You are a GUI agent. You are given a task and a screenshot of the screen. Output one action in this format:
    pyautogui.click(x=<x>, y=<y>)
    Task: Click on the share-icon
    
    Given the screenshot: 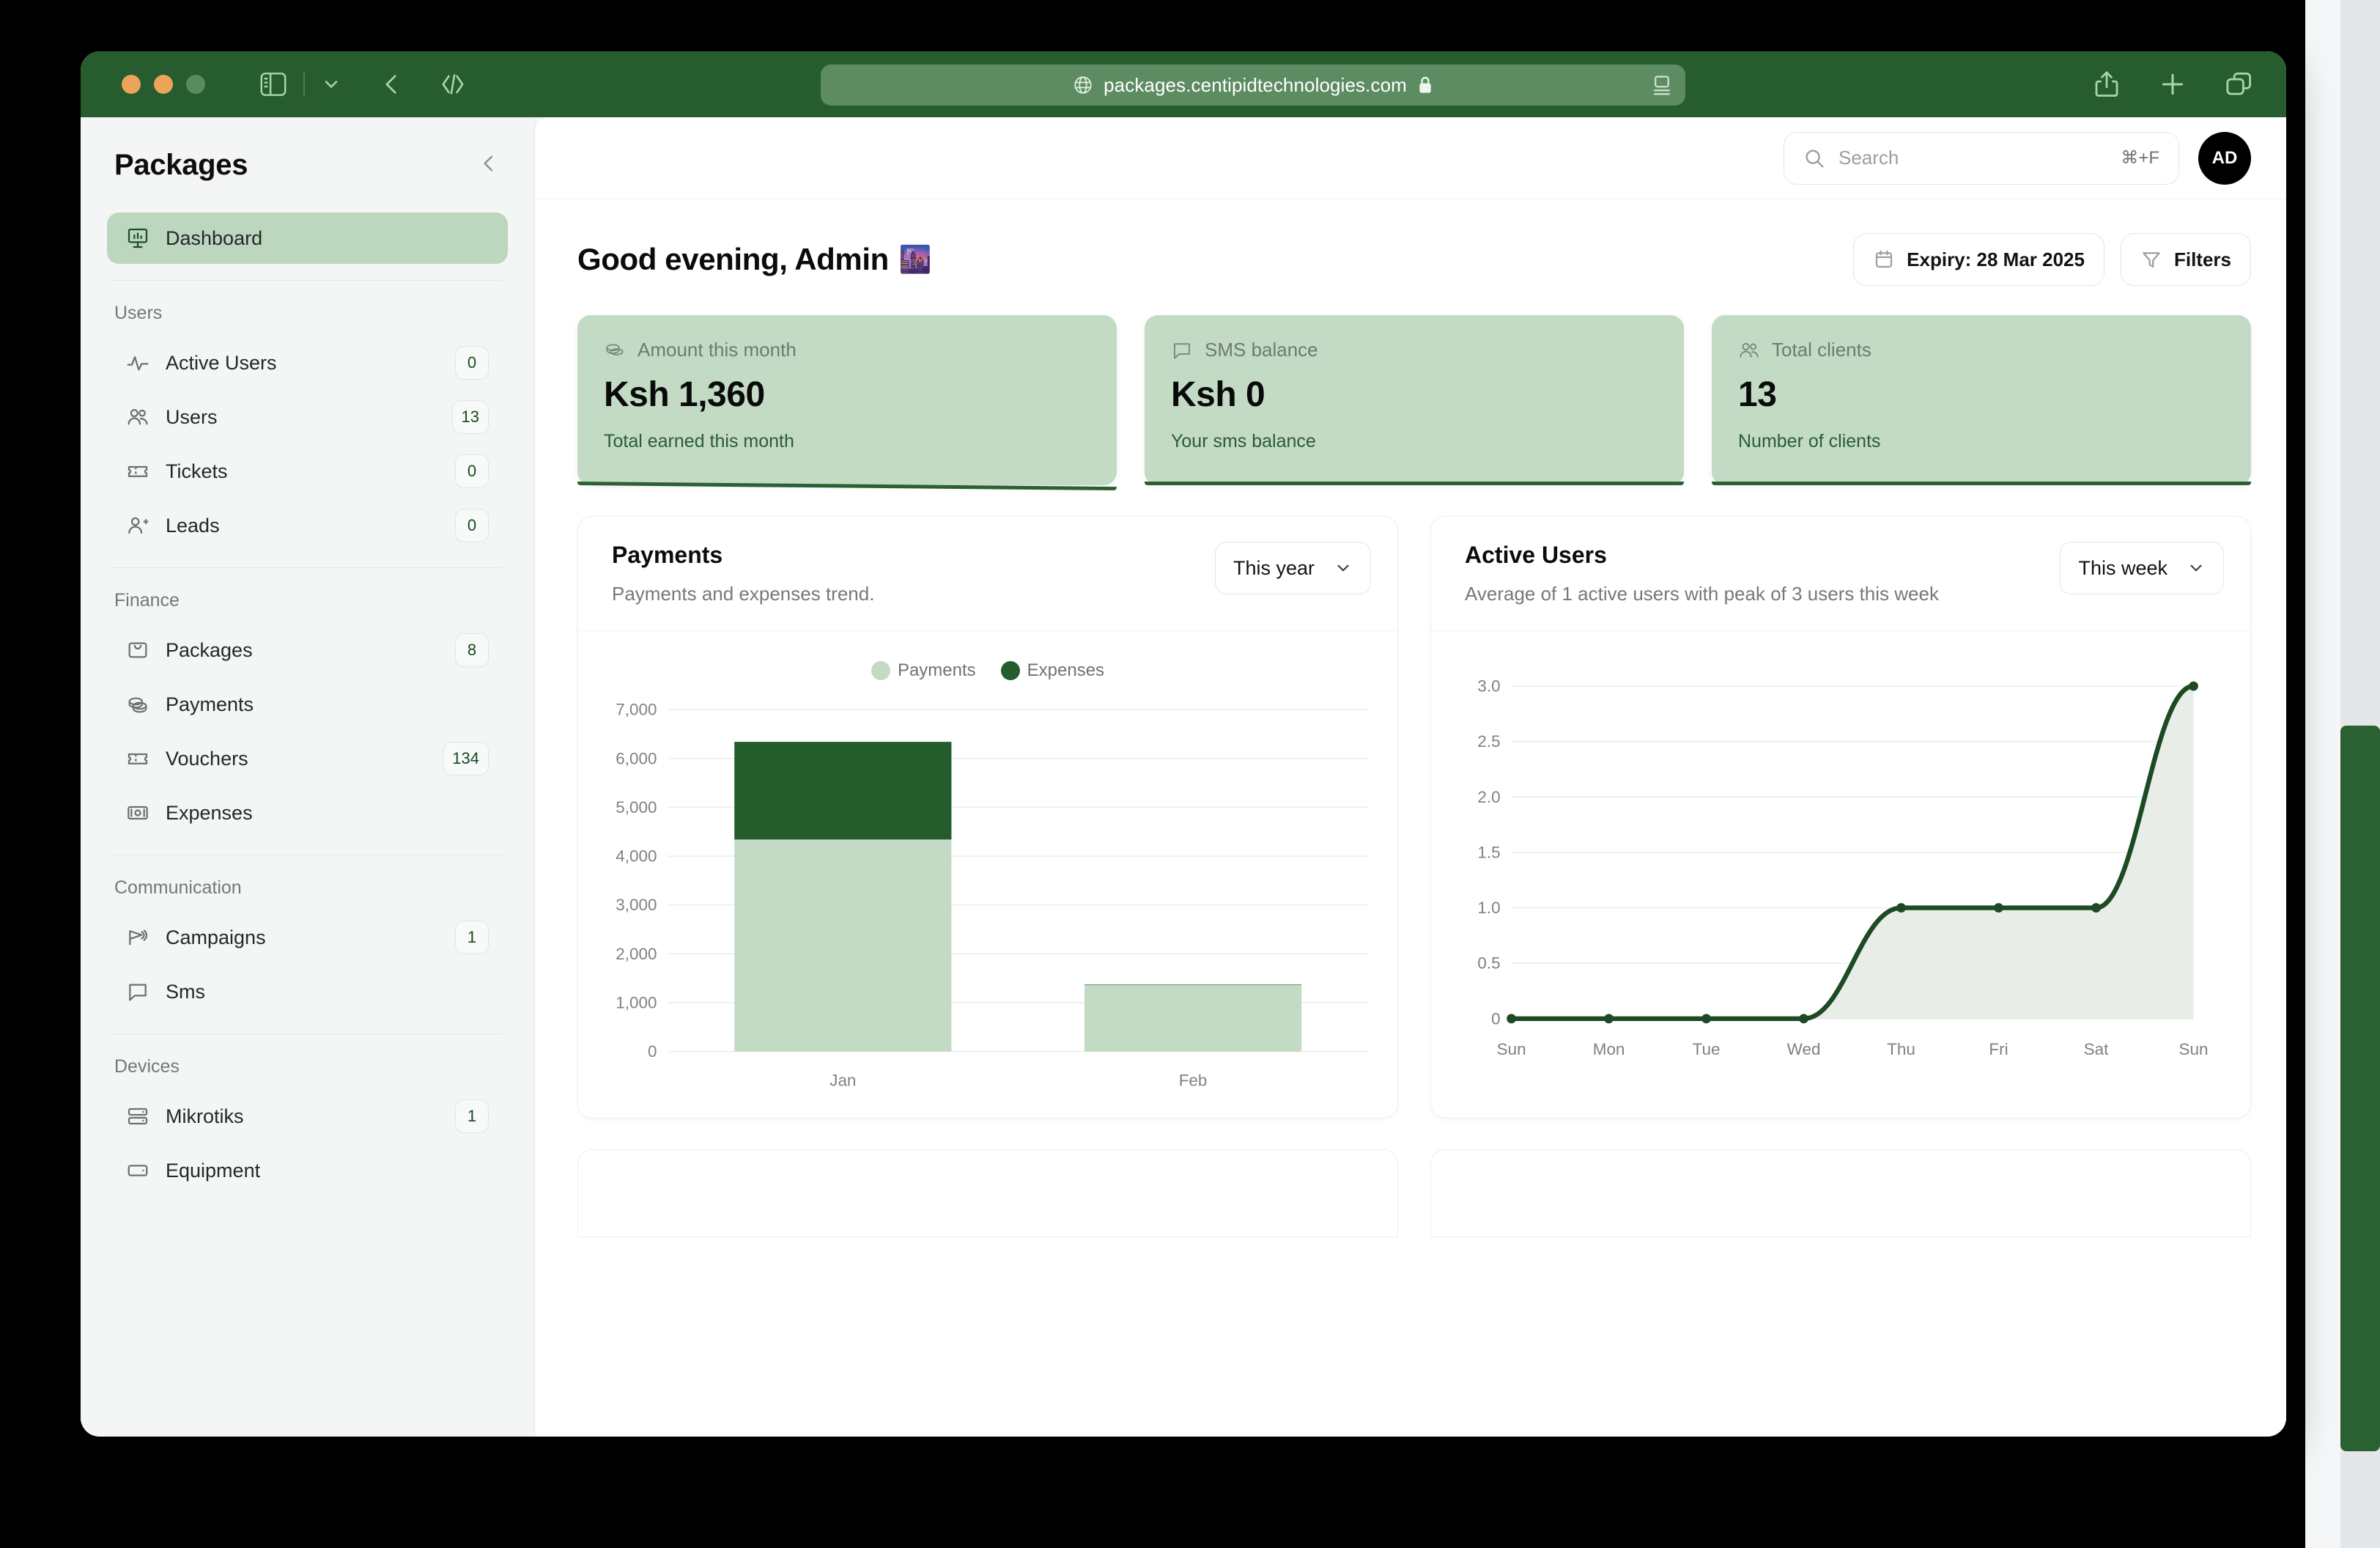 What is the action you would take?
    pyautogui.click(x=2107, y=84)
    